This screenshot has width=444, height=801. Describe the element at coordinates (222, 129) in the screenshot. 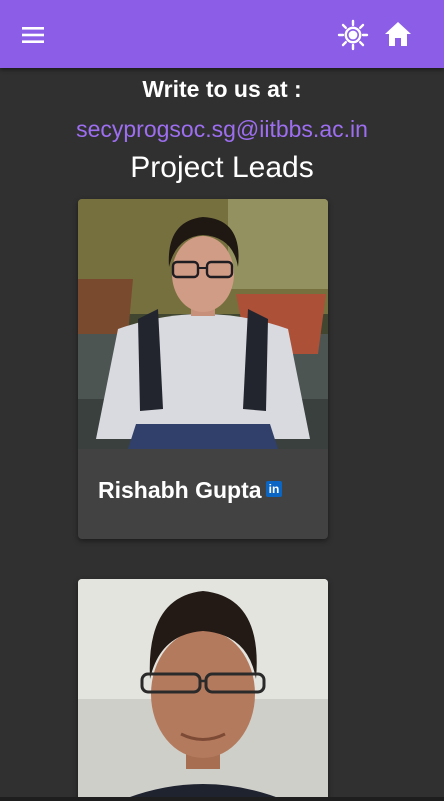

I see `contact-email-link: secyprogsoc.sg@iitbbs.ac.in` at that location.